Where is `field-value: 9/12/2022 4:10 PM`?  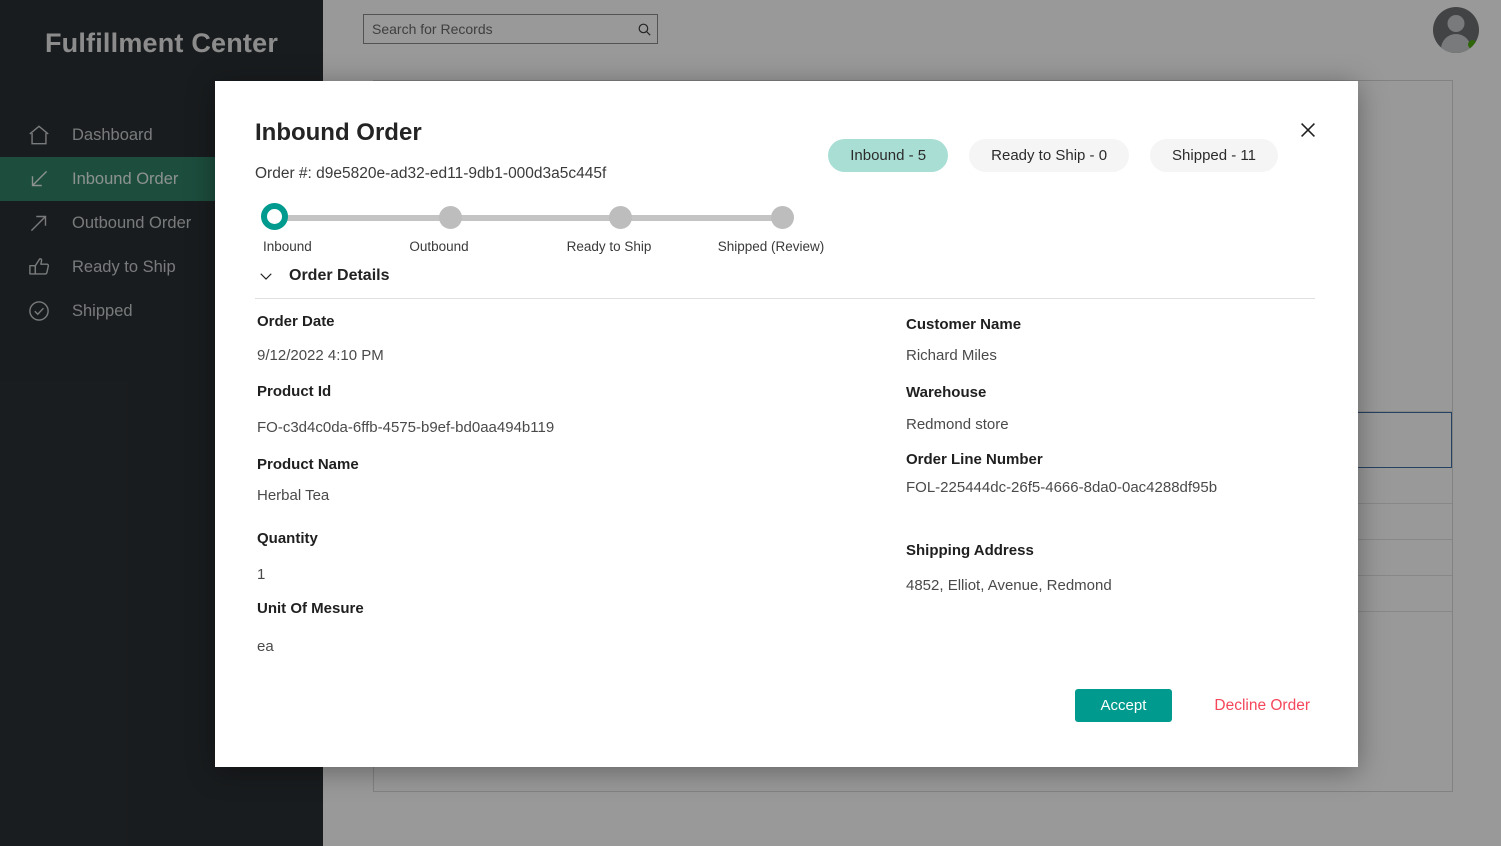 field-value: 9/12/2022 4:10 PM is located at coordinates (320, 355).